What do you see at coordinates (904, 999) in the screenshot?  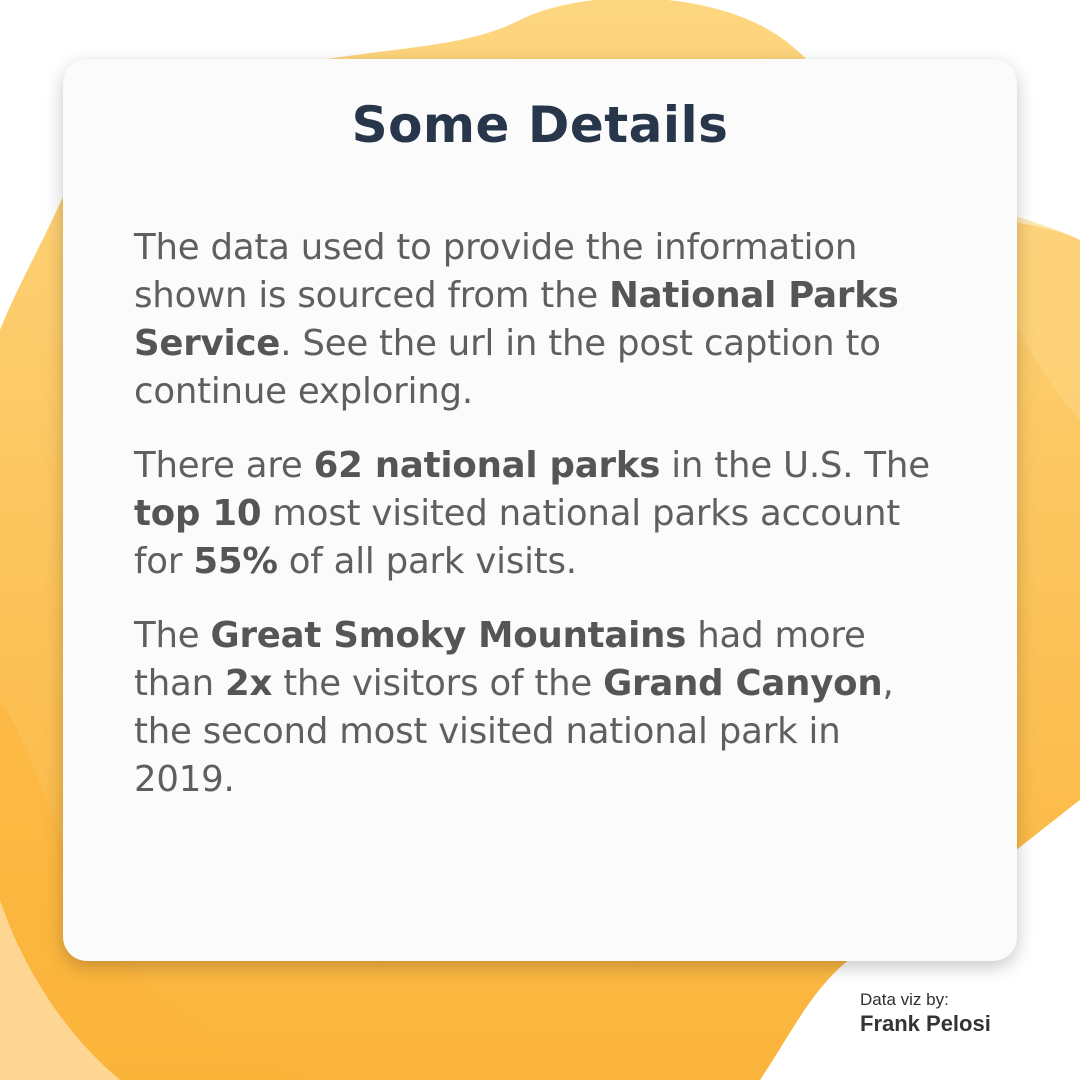 I see `credit-label: Data viz by:` at bounding box center [904, 999].